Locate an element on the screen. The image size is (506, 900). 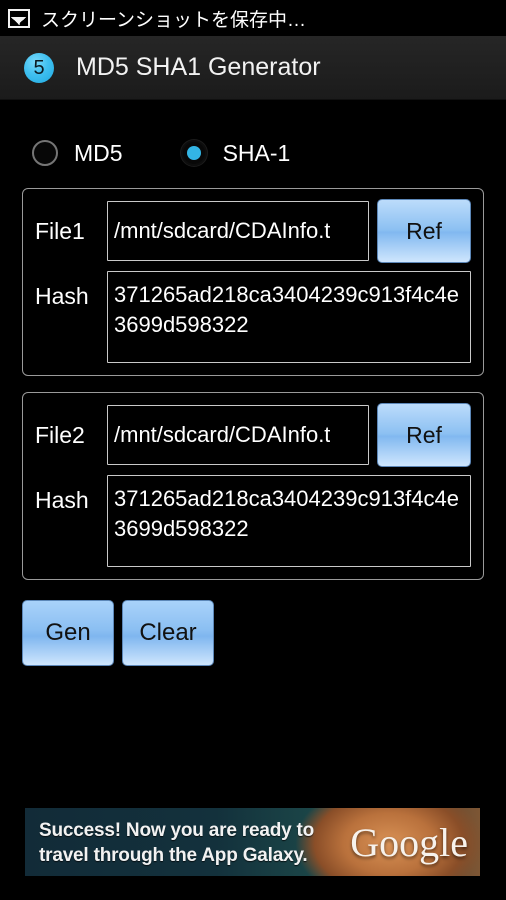
radio-label-md5: MD5 is located at coordinates (98, 152).